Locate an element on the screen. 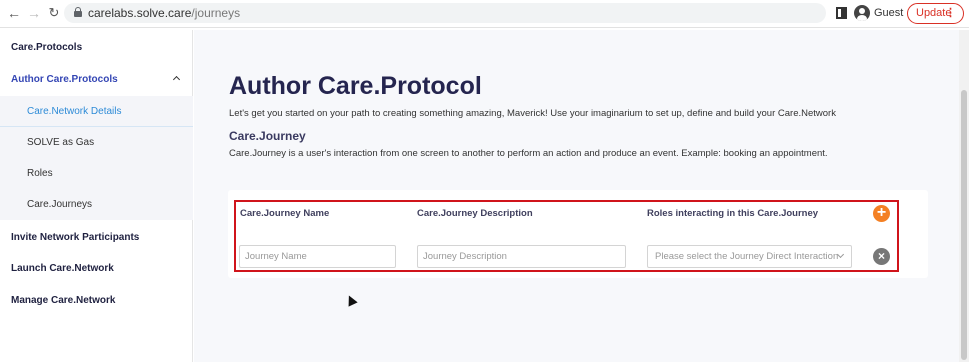  sidebar-item-invite-network-participants: Invite Network Participants is located at coordinates (96, 237).